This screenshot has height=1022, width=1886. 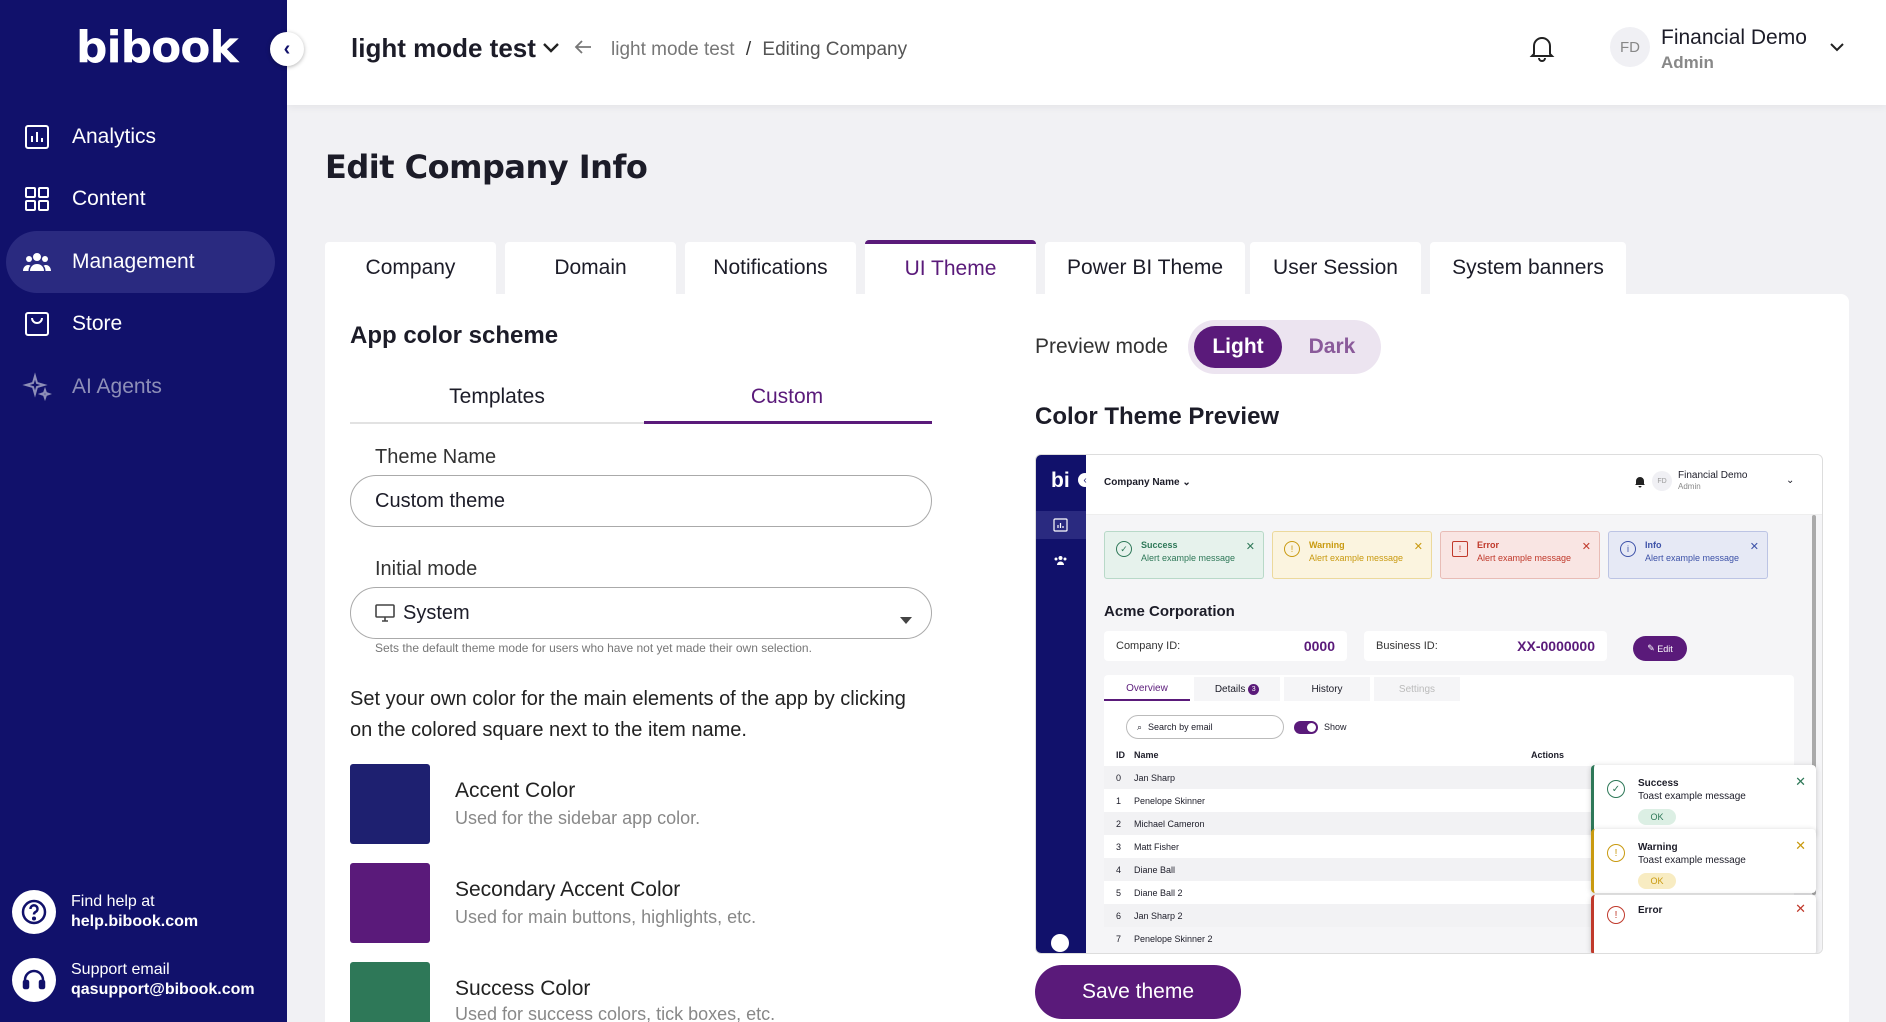 I want to click on company-dropdown-chevron-icon, so click(x=551, y=48).